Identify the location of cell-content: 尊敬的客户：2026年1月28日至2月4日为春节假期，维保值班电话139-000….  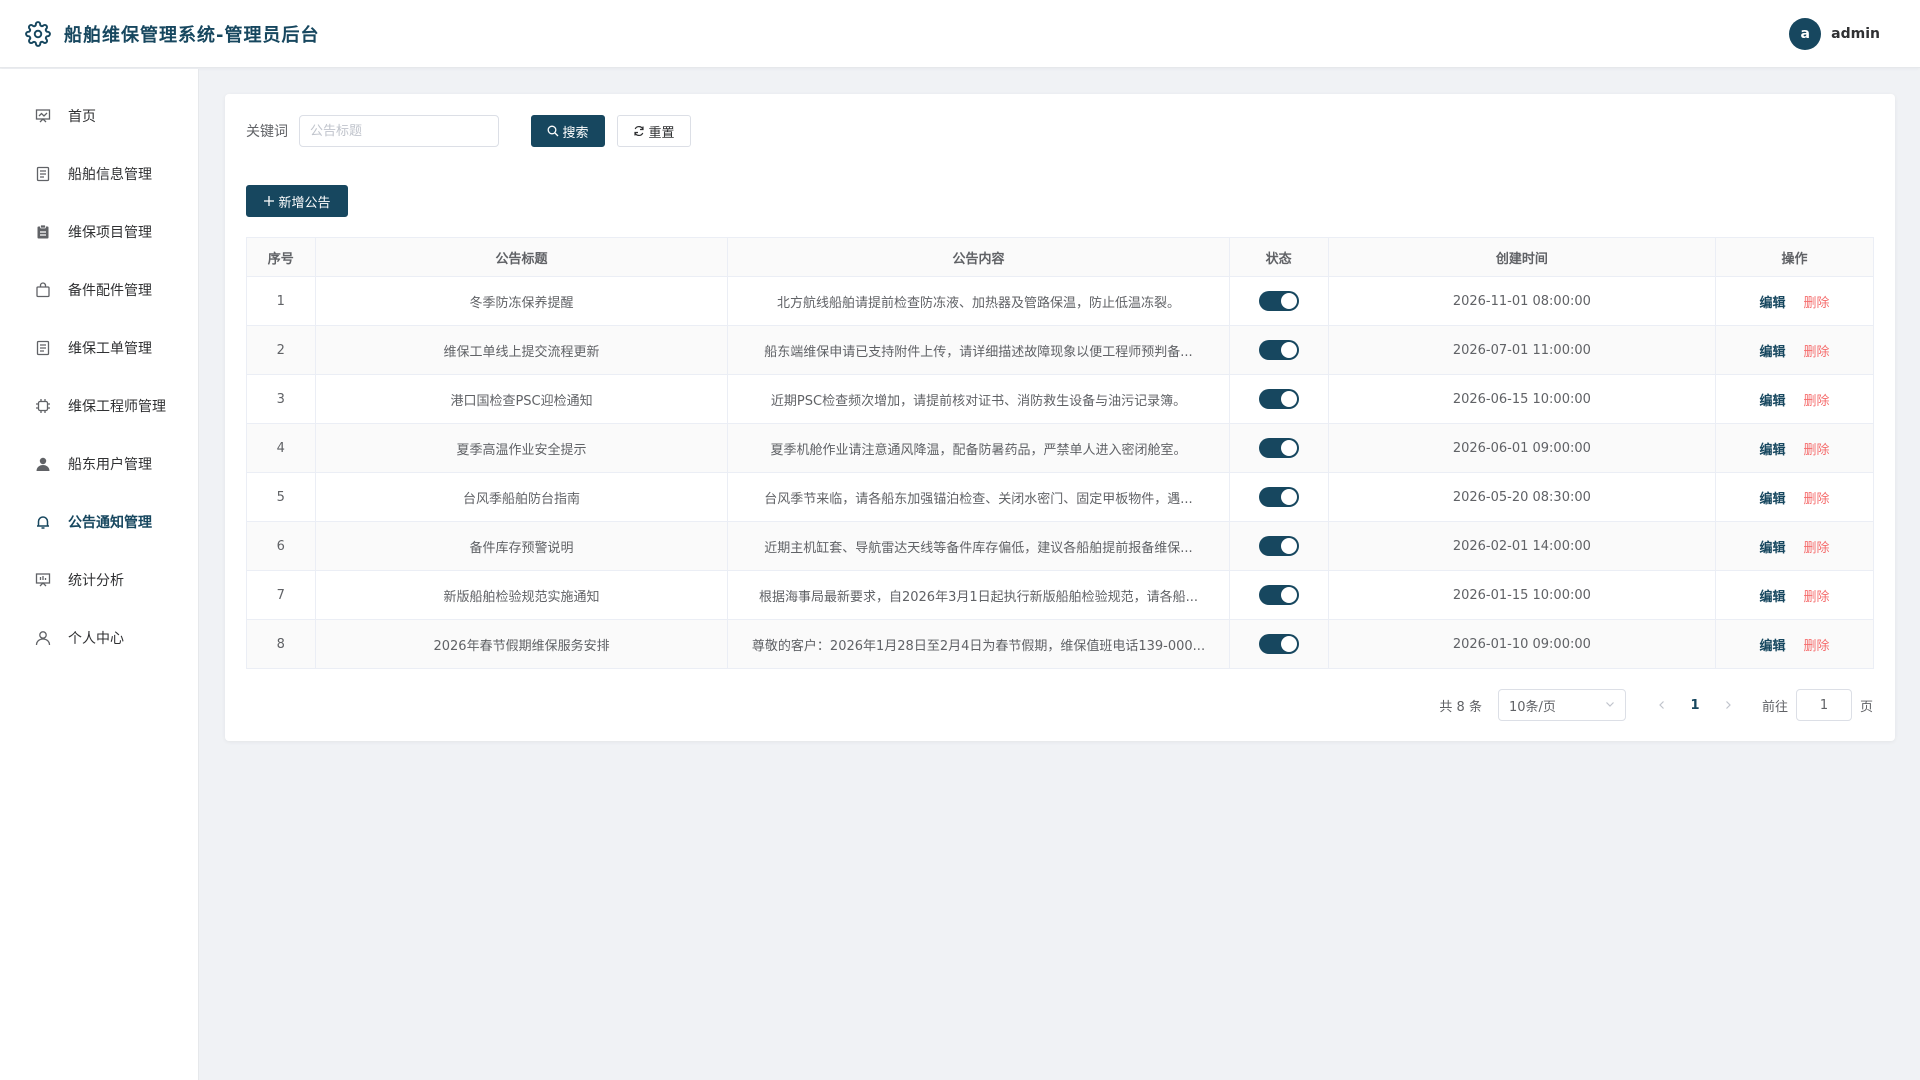
(978, 644).